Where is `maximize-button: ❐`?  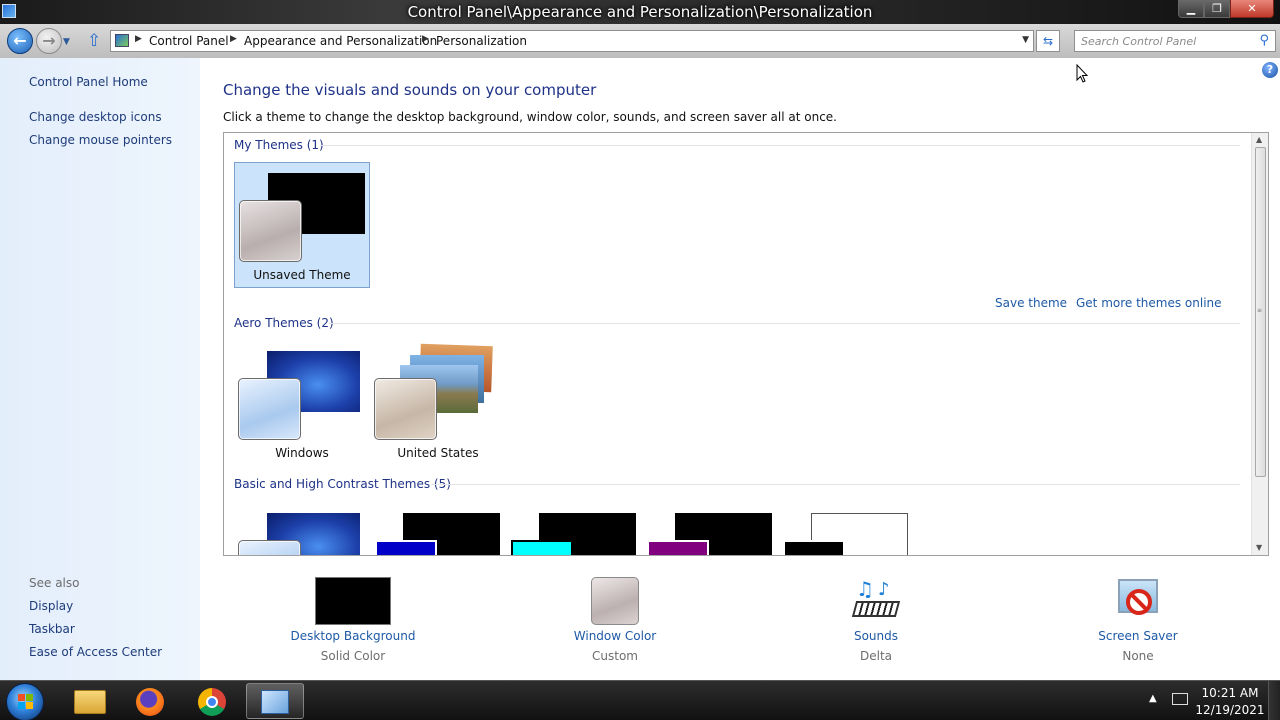 maximize-button: ❐ is located at coordinates (1217, 9).